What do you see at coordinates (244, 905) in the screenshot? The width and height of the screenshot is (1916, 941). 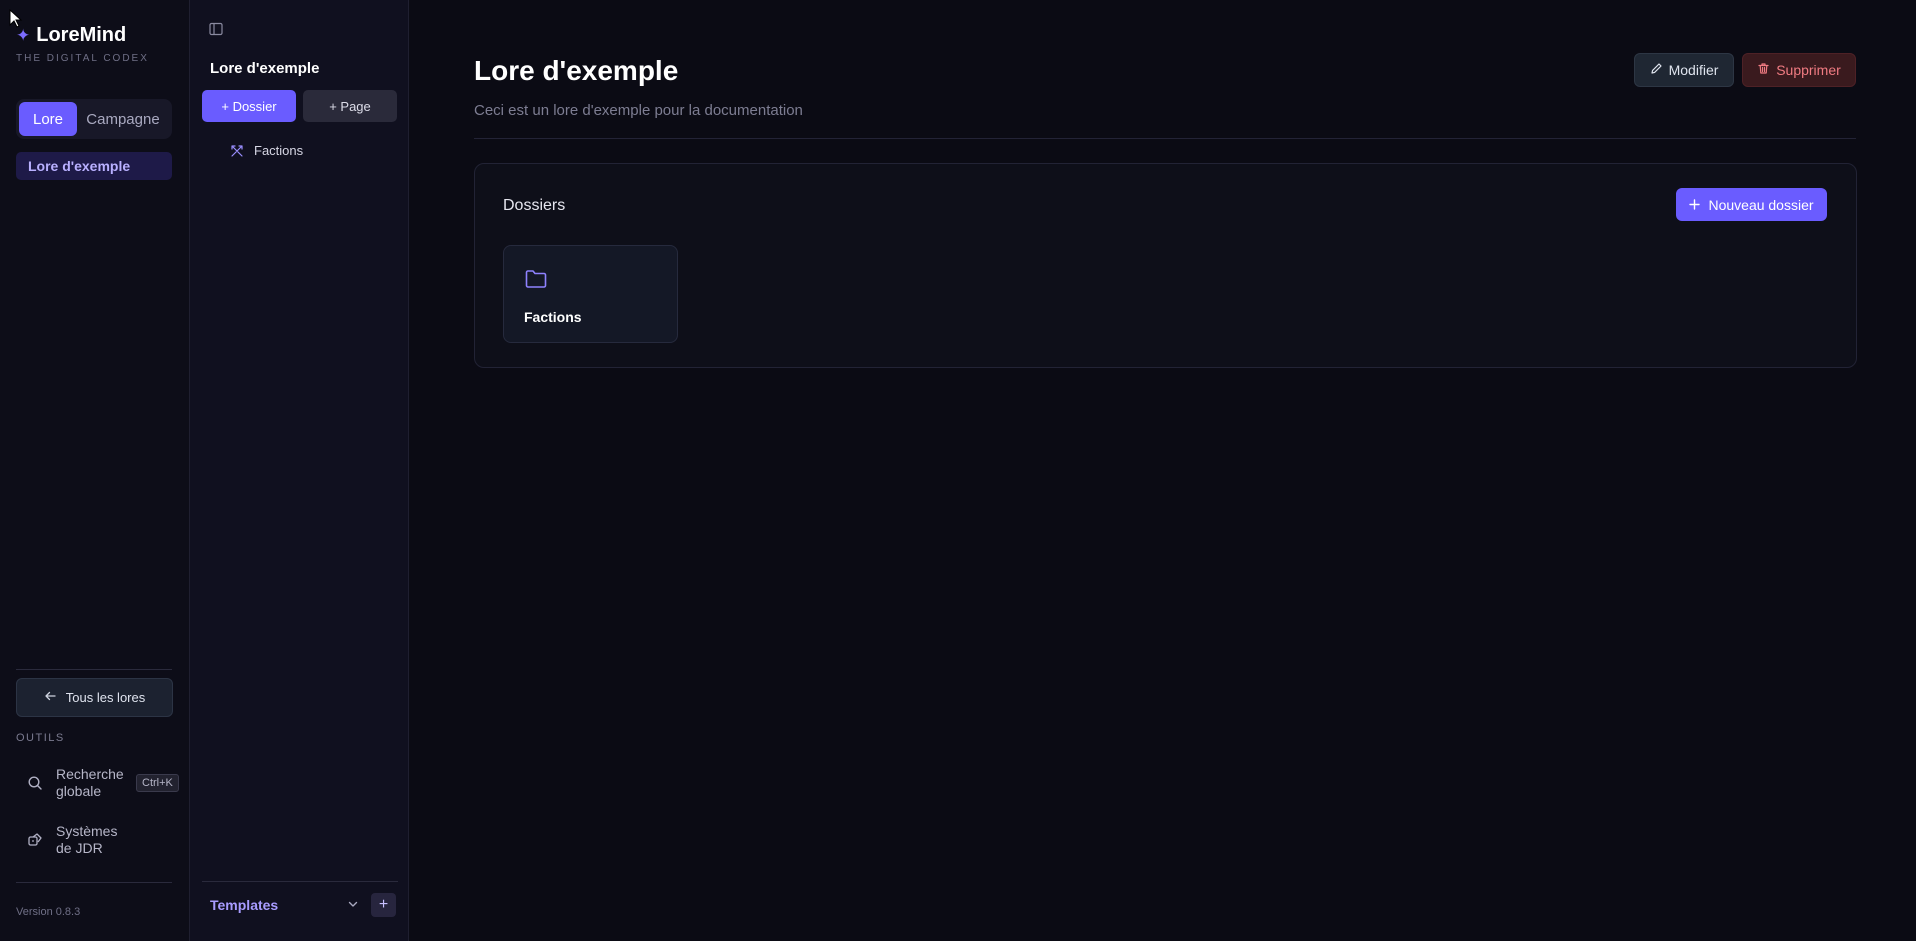 I see `templates-heading: Templates` at bounding box center [244, 905].